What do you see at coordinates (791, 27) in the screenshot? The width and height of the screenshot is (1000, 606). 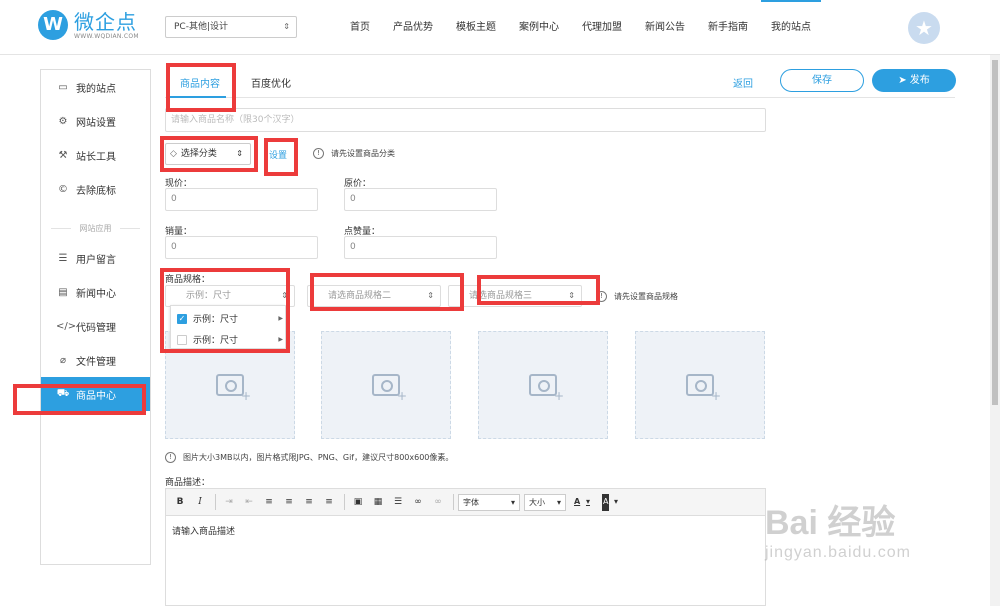 I see `nav-my-sites: 我的站点` at bounding box center [791, 27].